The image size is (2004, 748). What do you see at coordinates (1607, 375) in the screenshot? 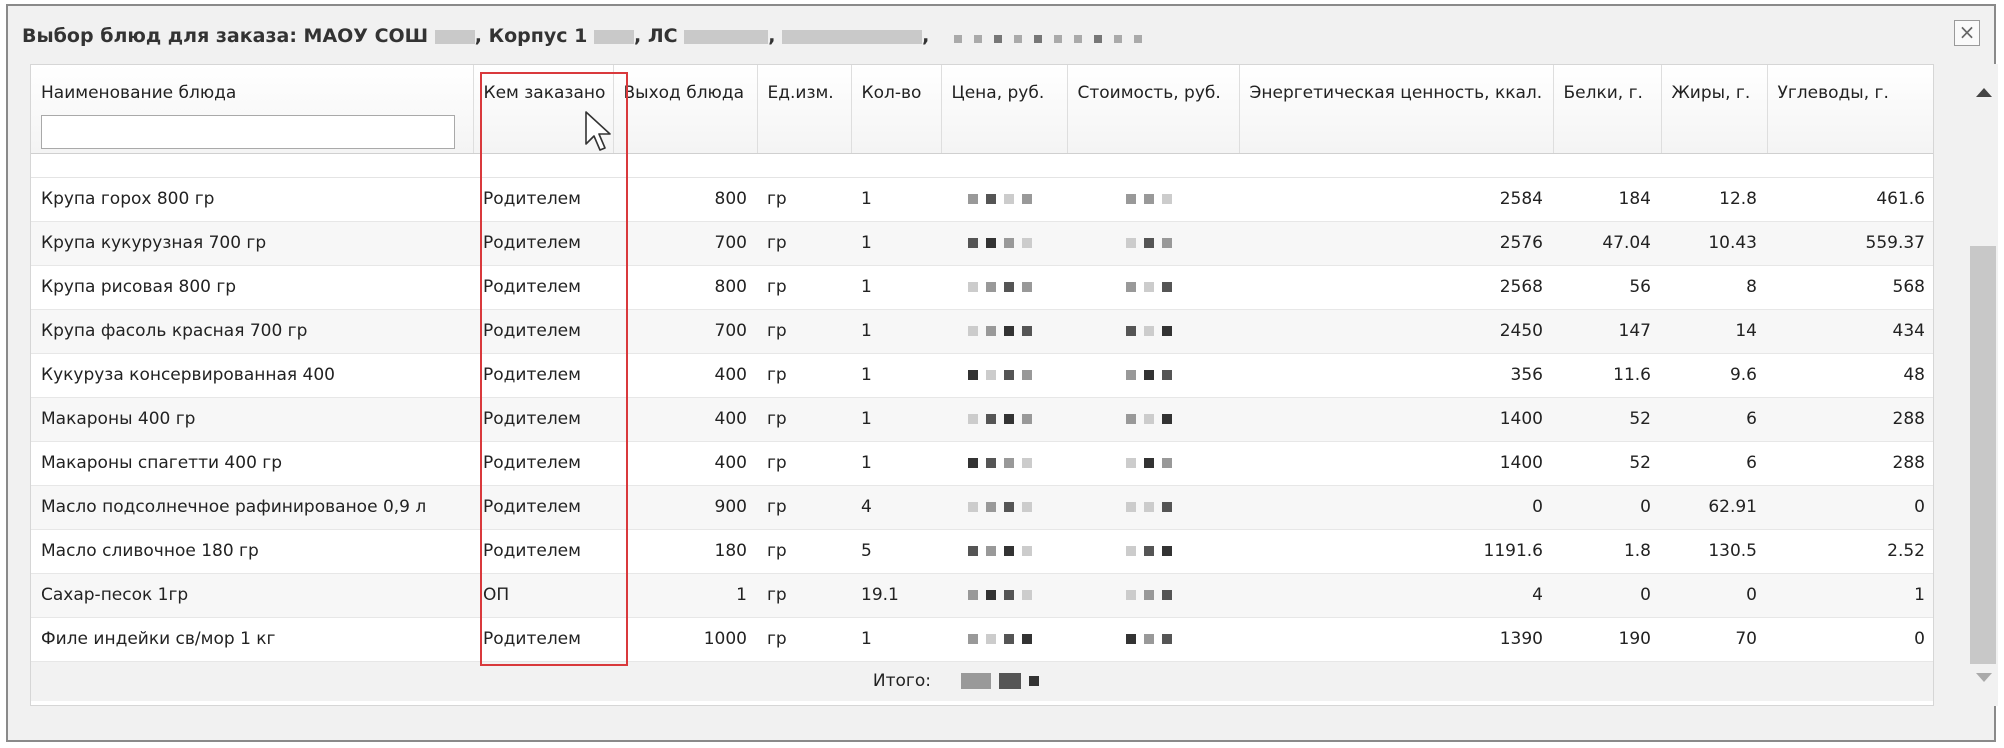
I see `protein-cell: 11.6` at bounding box center [1607, 375].